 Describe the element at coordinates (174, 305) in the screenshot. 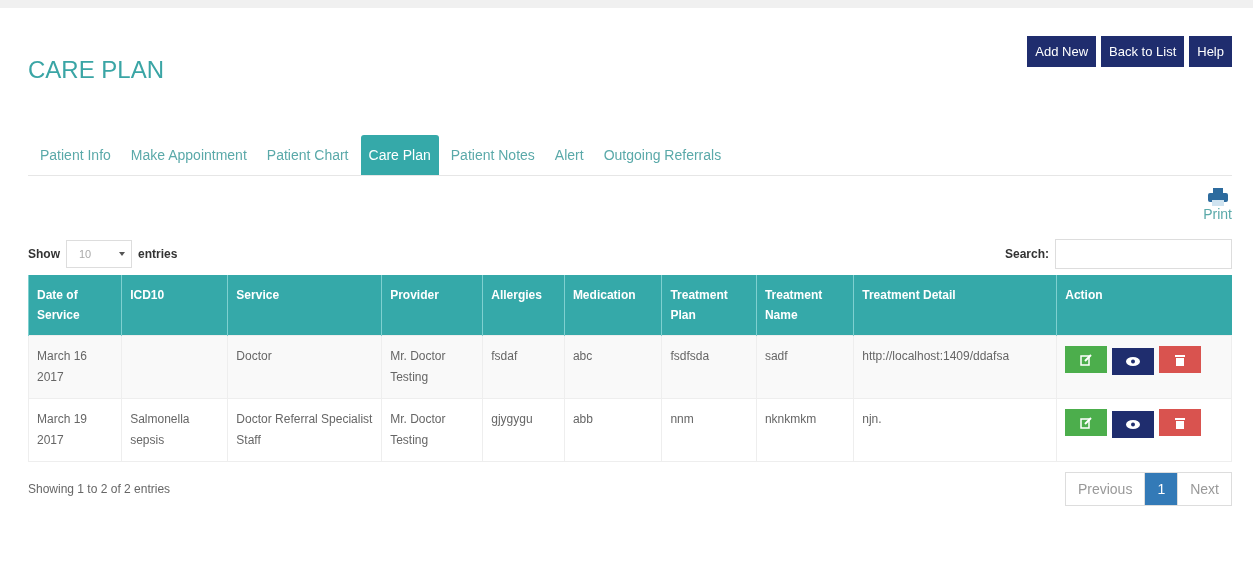

I see `column-header: ICD10` at that location.